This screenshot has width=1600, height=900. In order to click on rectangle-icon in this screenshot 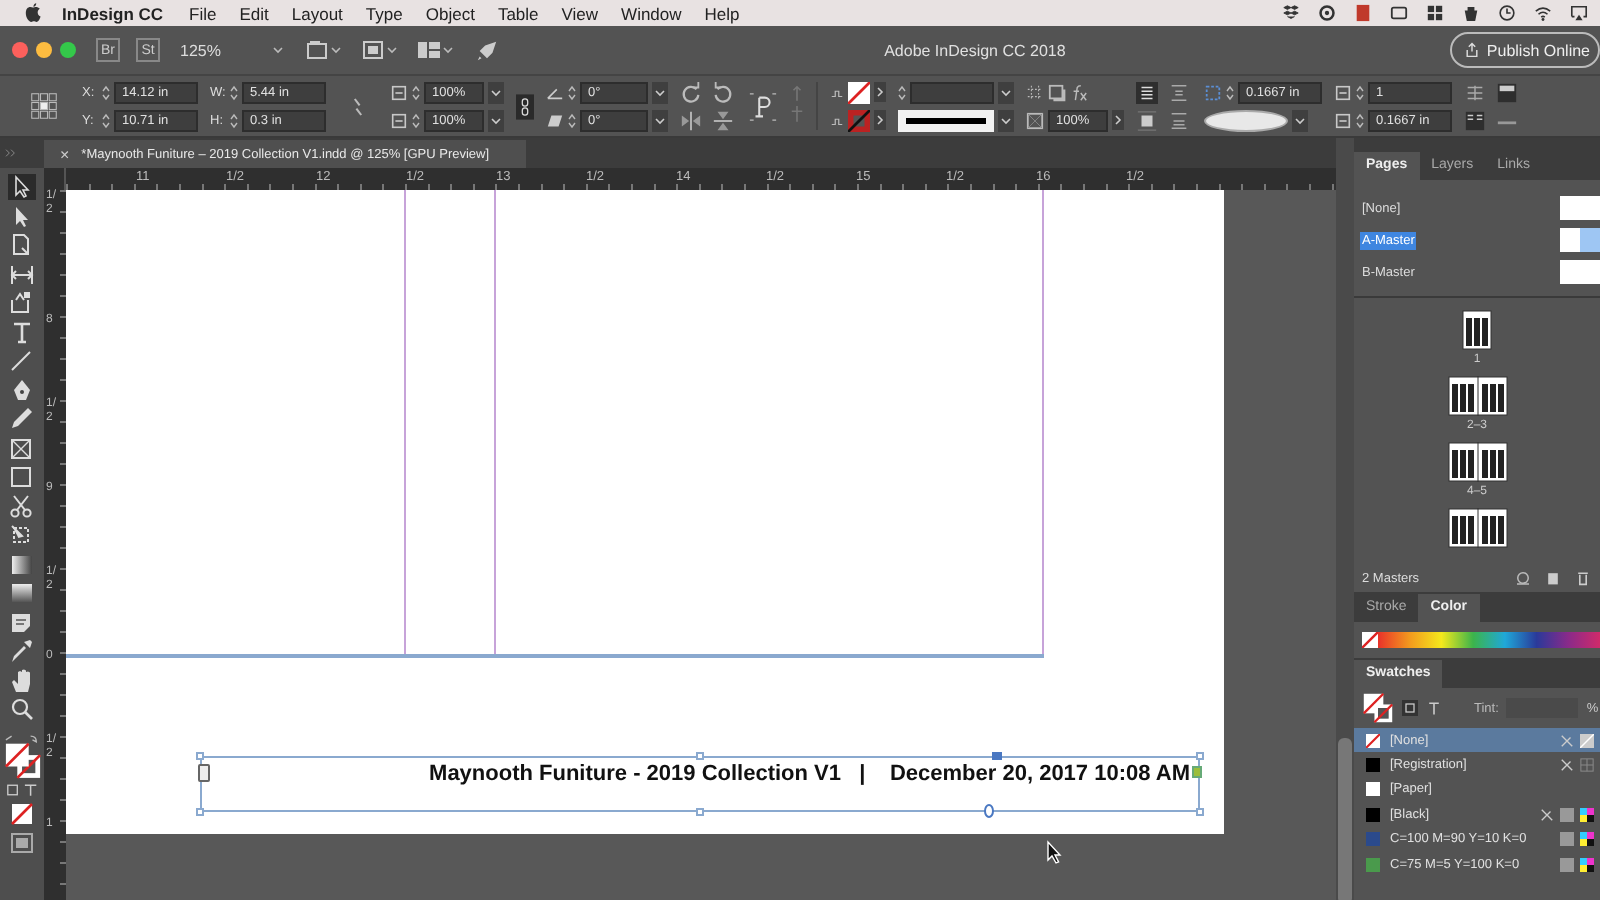, I will do `click(22, 477)`.